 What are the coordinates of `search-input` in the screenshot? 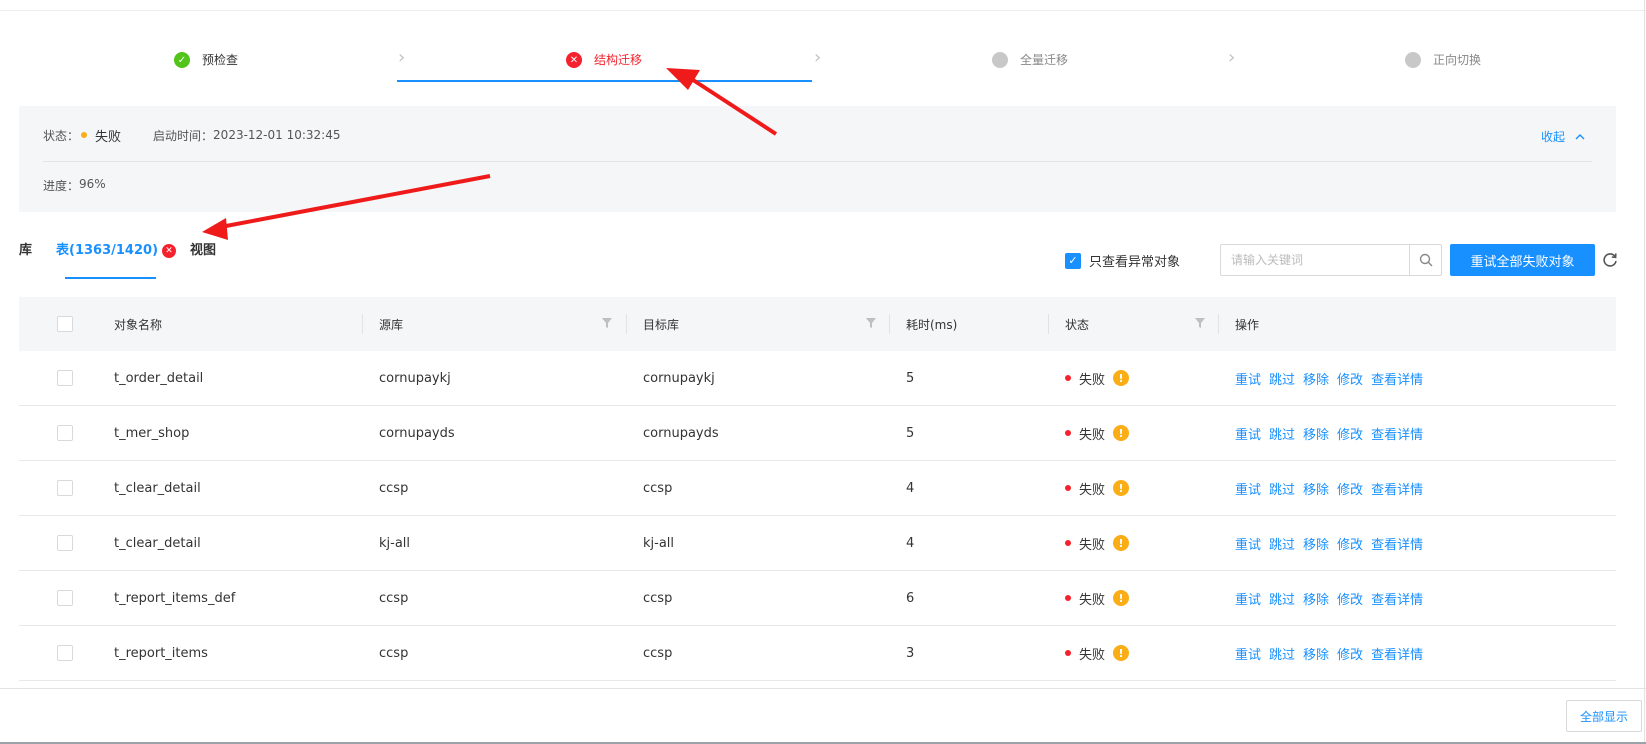 It's located at (1315, 260).